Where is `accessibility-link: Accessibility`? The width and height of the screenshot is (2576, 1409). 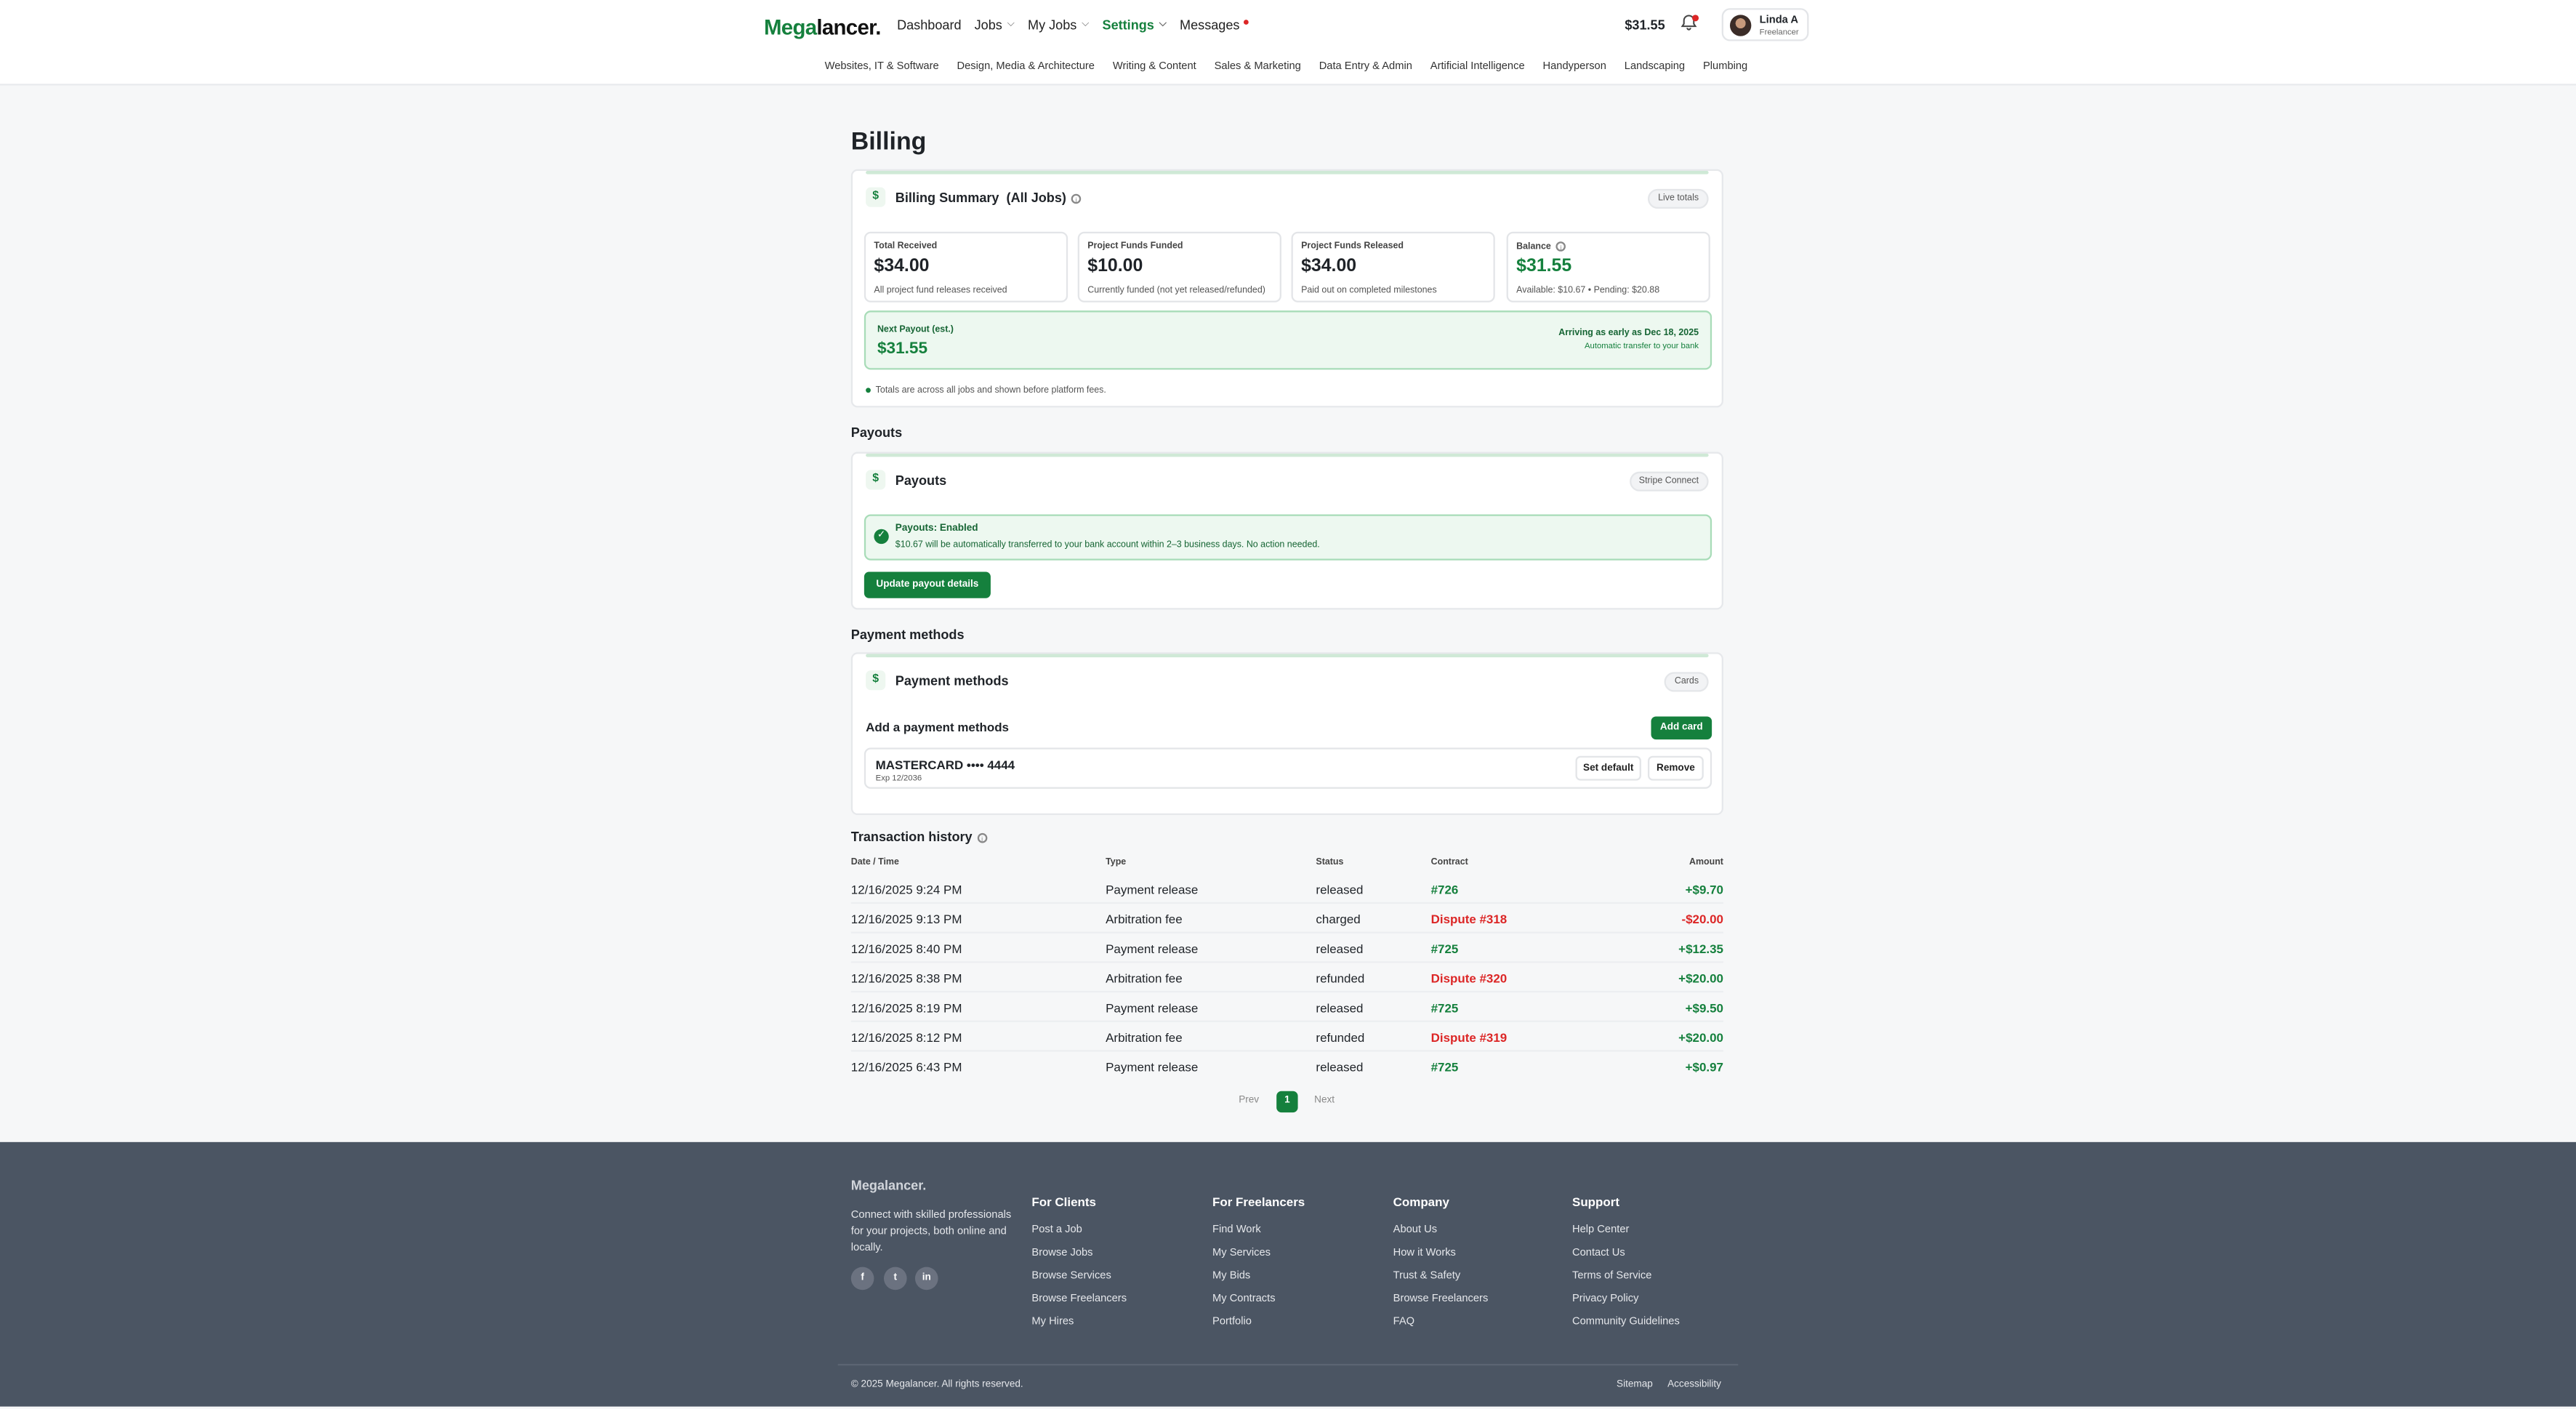
accessibility-link: Accessibility is located at coordinates (1694, 1386).